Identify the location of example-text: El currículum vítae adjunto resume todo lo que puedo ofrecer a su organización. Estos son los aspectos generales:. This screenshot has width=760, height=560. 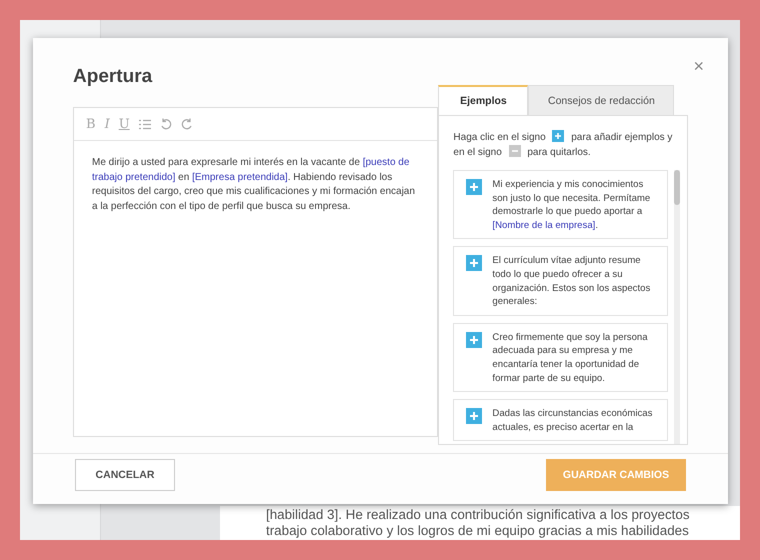
(572, 281).